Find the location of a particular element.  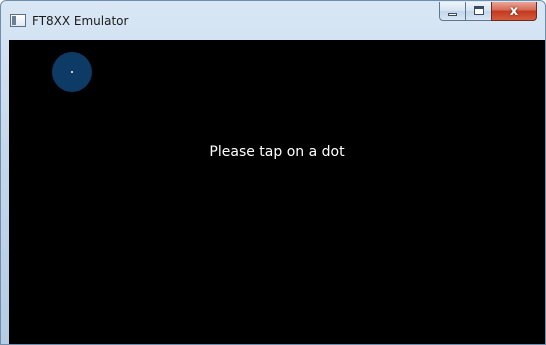

app-window-icon is located at coordinates (18, 20).